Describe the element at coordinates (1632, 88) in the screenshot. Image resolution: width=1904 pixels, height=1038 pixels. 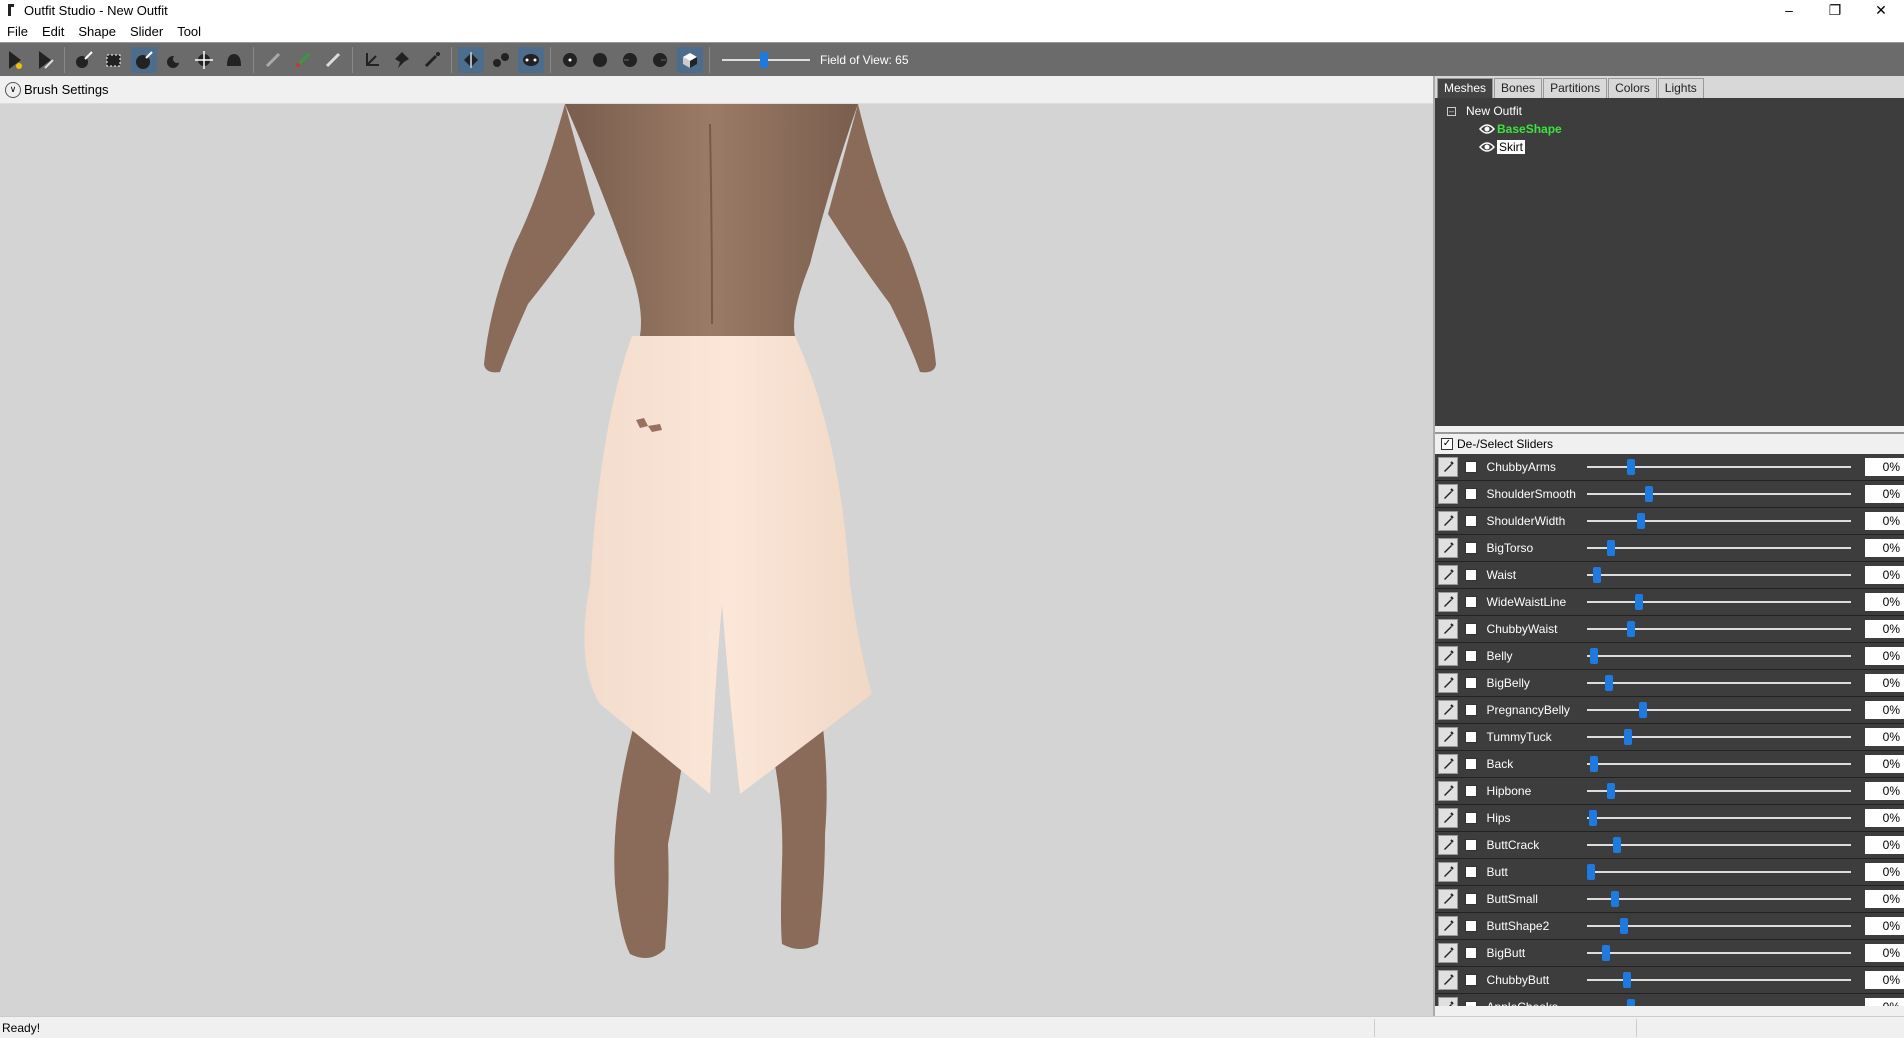
I see `tab-colors: Colors` at that location.